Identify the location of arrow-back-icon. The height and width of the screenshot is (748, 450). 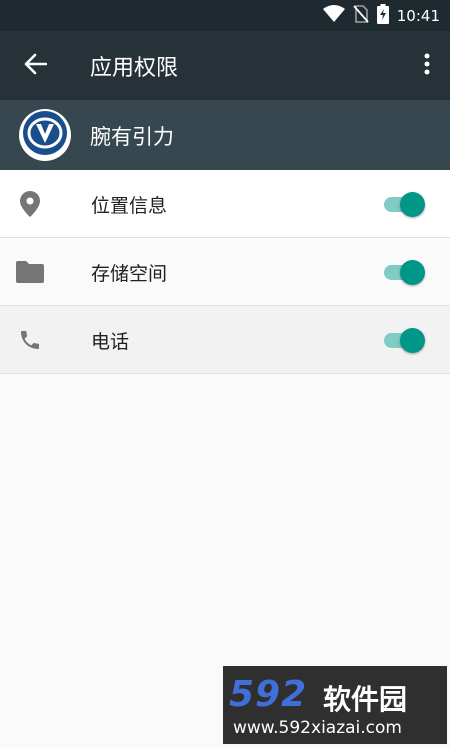
(35, 66).